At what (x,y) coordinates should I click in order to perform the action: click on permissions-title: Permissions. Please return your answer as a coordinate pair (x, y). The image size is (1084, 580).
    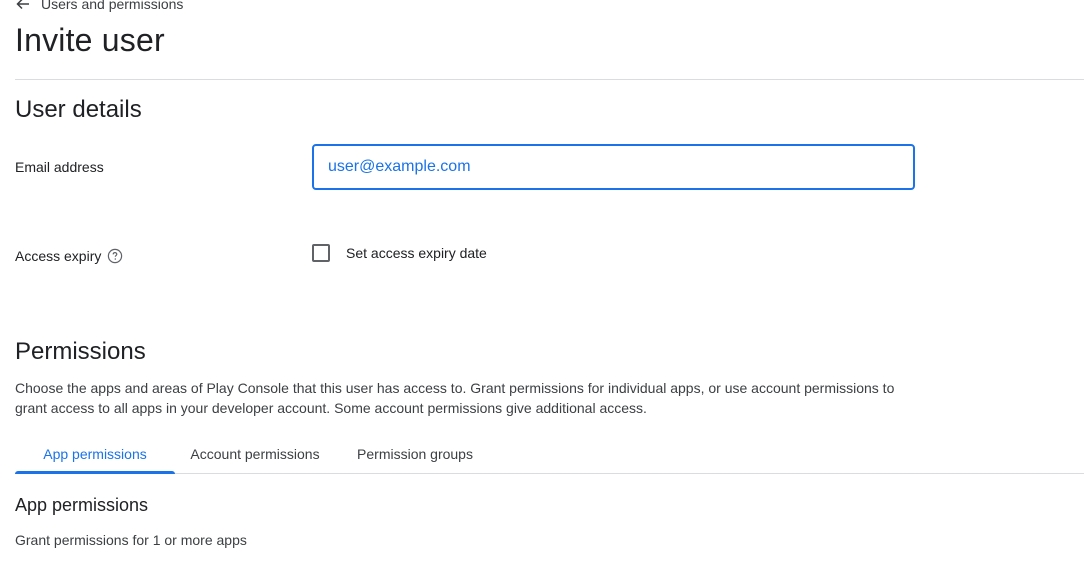
    Looking at the image, I should click on (80, 351).